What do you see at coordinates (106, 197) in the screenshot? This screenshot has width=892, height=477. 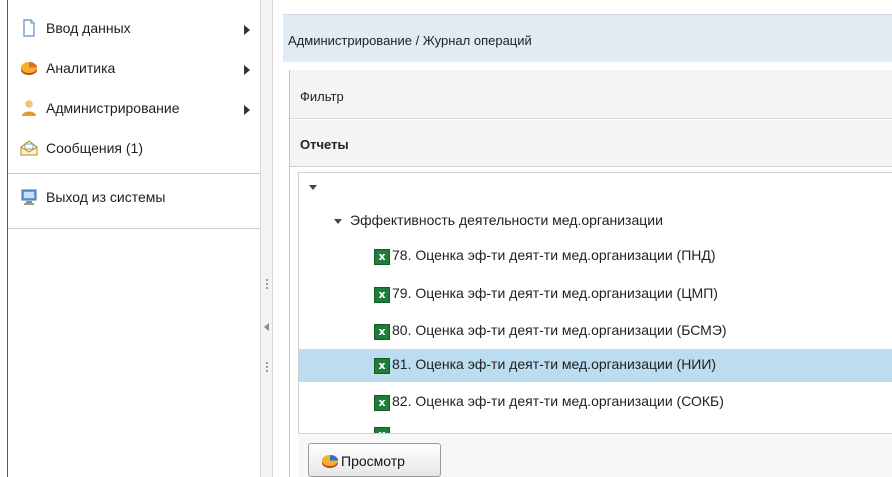 I see `sidebar-item-label: Выход из системы` at bounding box center [106, 197].